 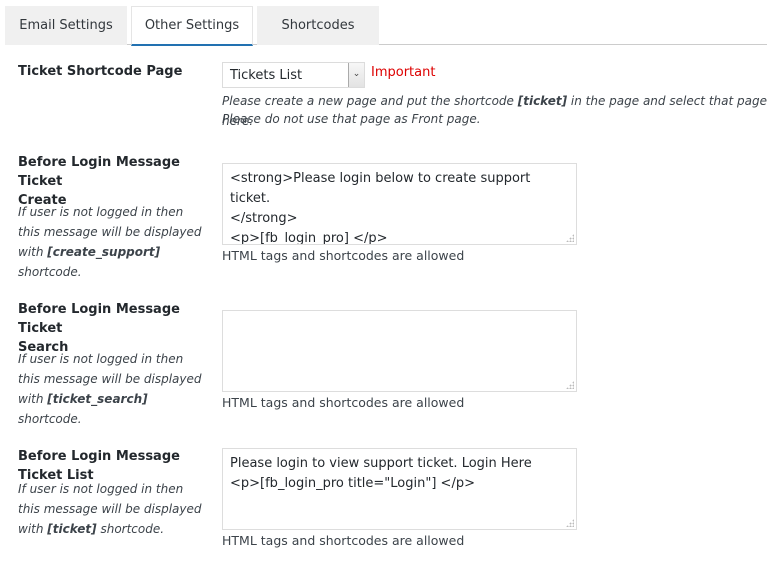 I want to click on list-message-help: HTML tags and shortcodes are allowed, so click(x=343, y=540).